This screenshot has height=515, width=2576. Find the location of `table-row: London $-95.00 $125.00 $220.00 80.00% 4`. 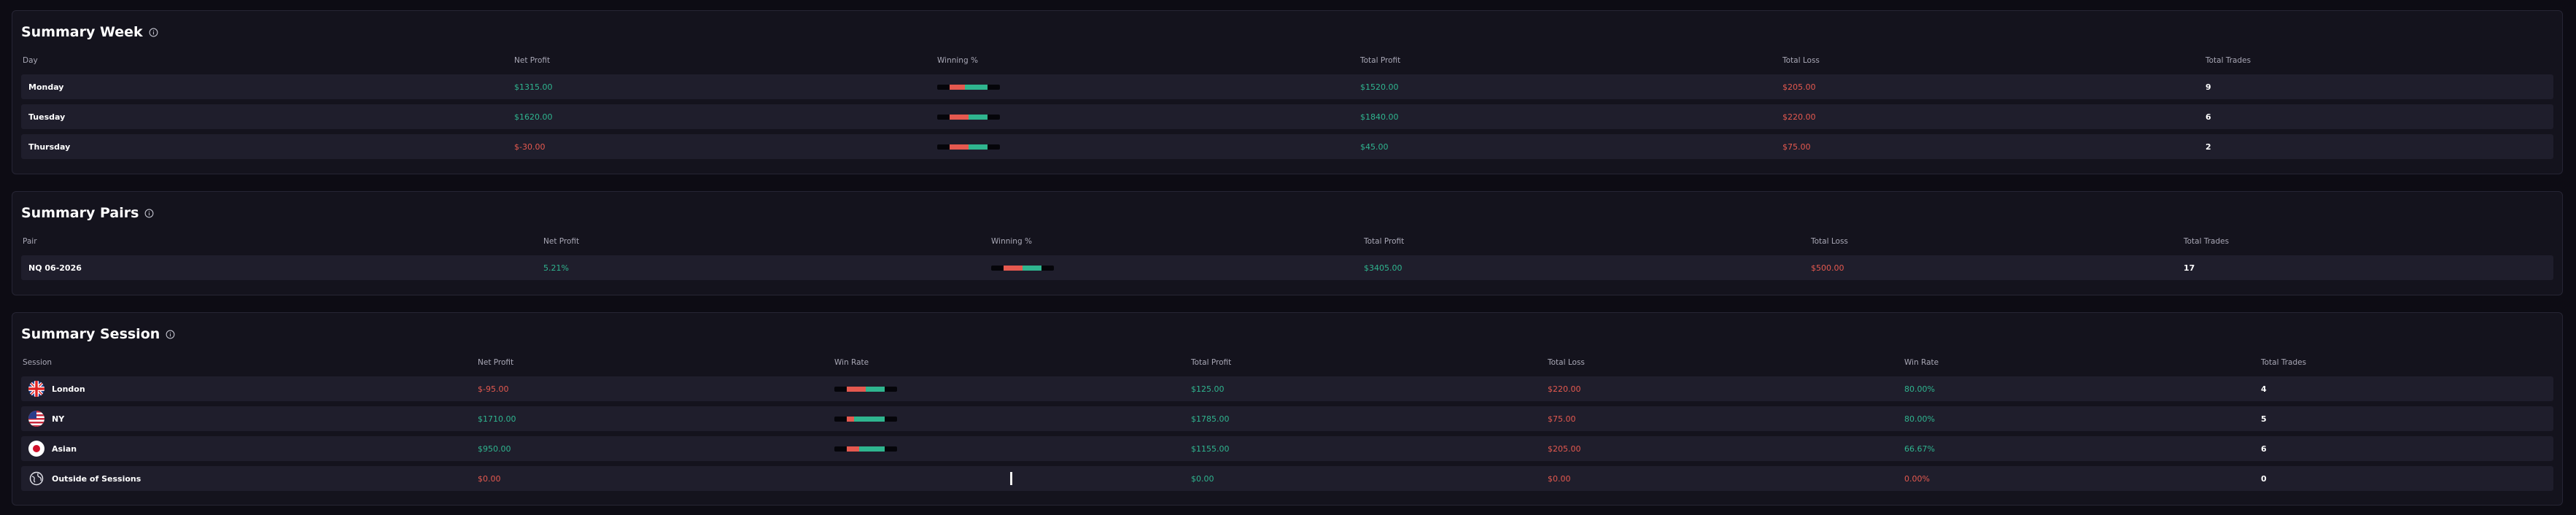

table-row: London $-95.00 $125.00 $220.00 80.00% 4 is located at coordinates (1287, 388).